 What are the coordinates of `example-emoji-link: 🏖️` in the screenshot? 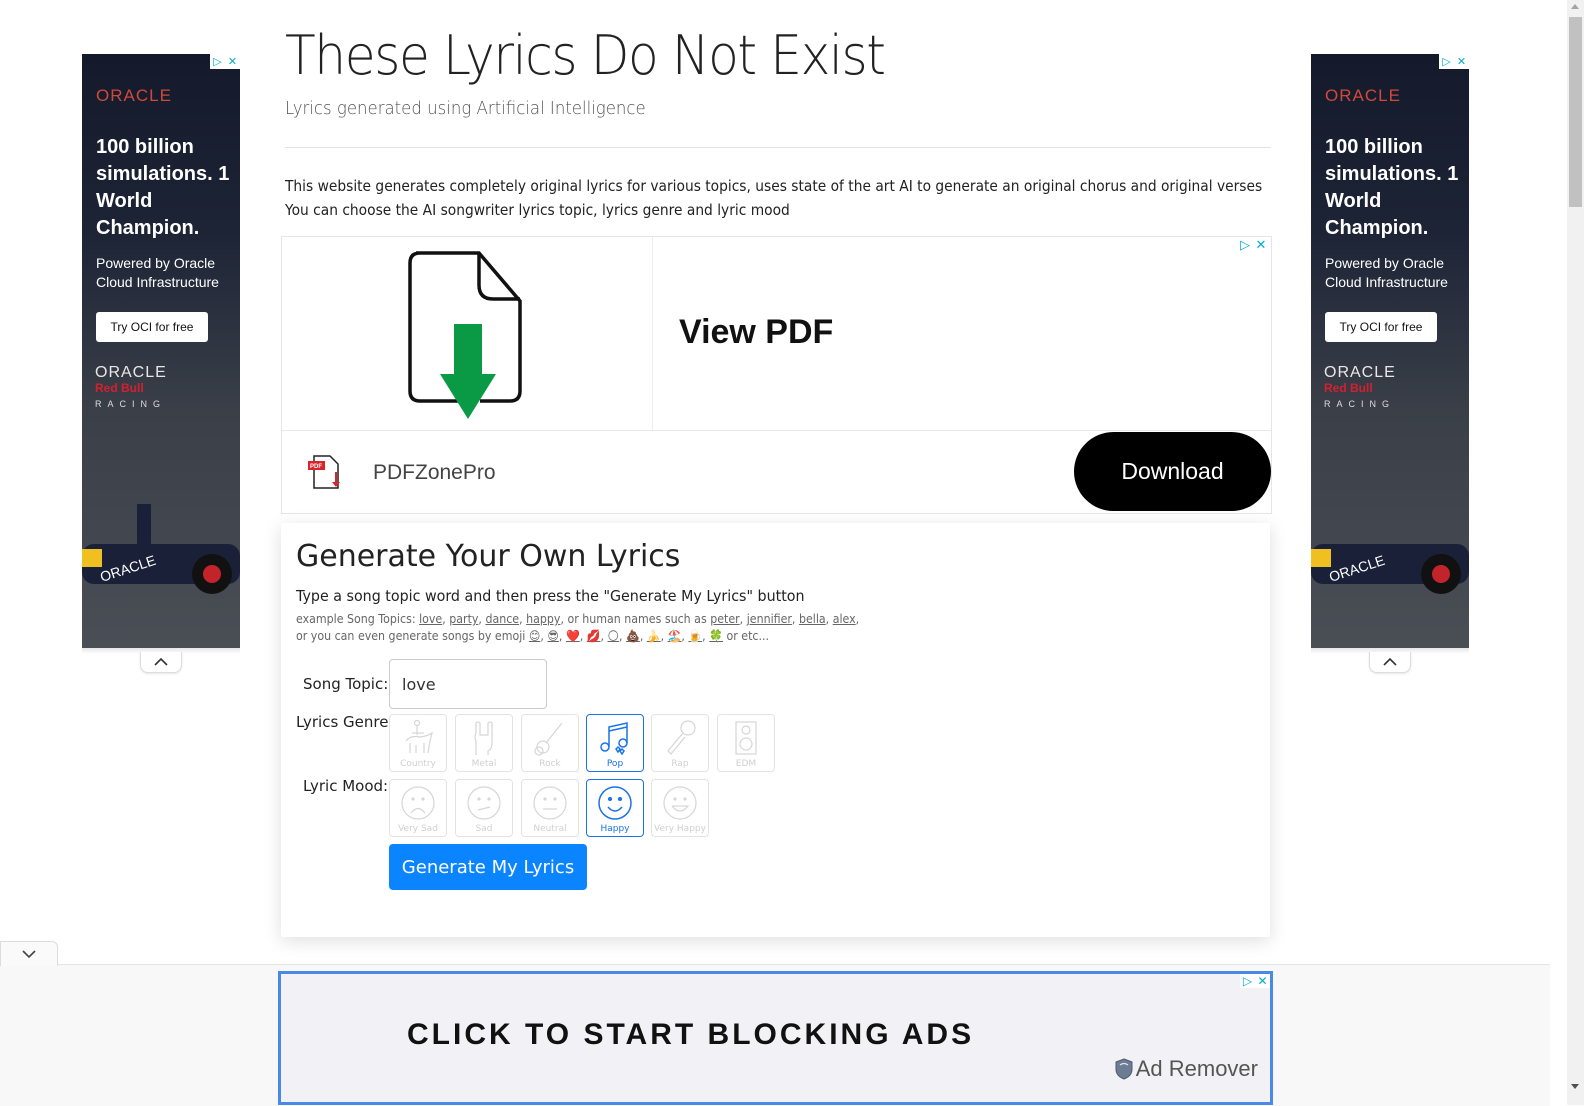 It's located at (675, 636).